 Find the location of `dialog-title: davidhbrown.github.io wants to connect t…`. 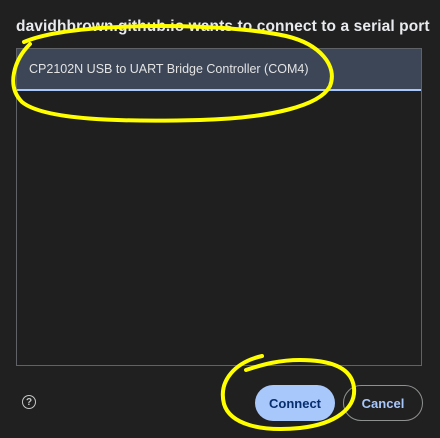

dialog-title: davidhbrown.github.io wants to connect t… is located at coordinates (223, 26).